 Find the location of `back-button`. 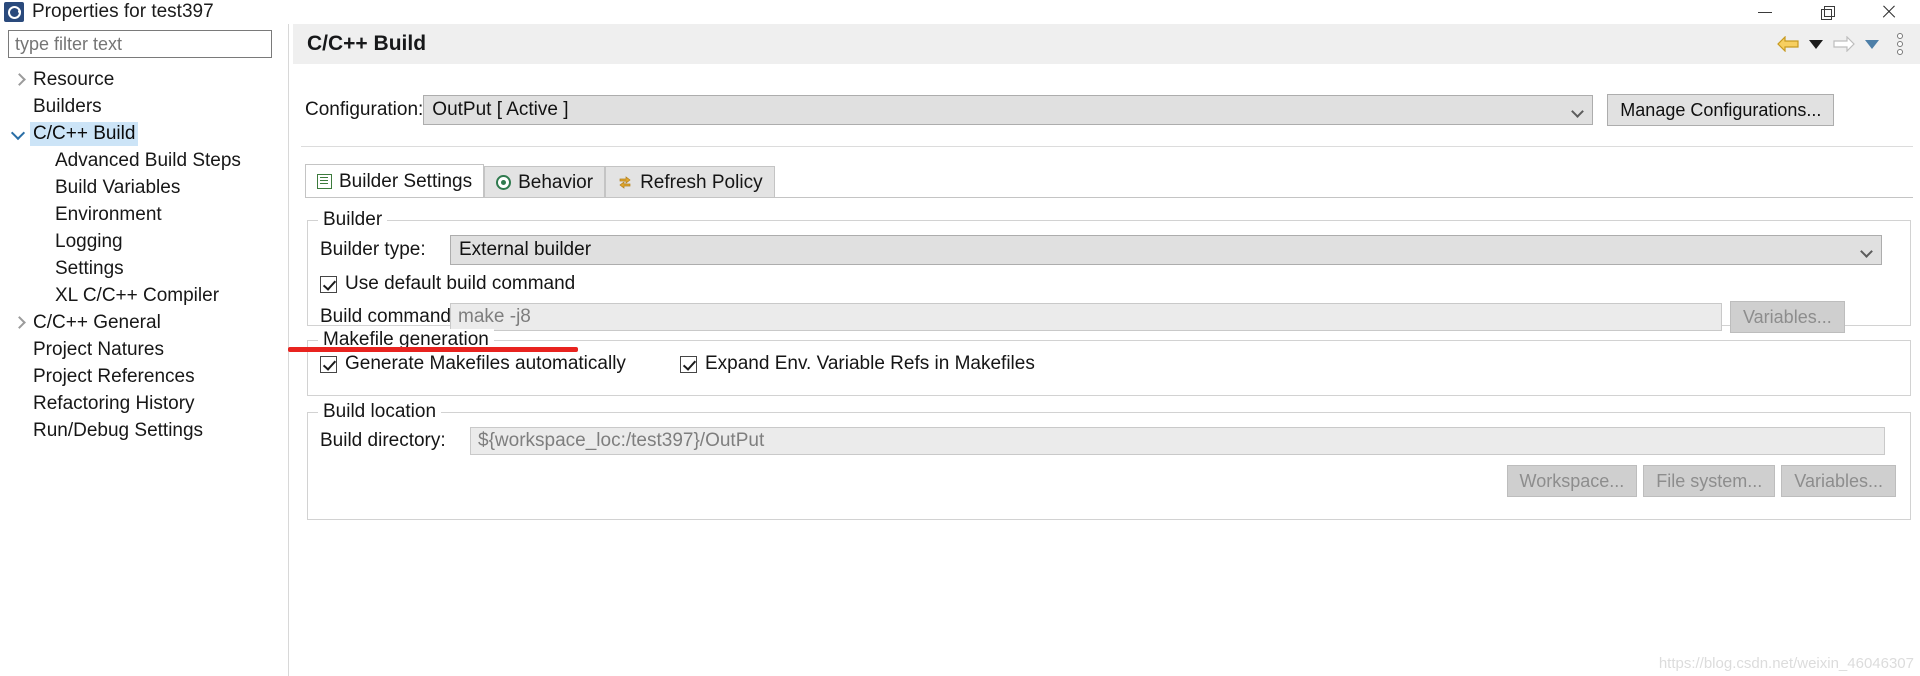

back-button is located at coordinates (1788, 44).